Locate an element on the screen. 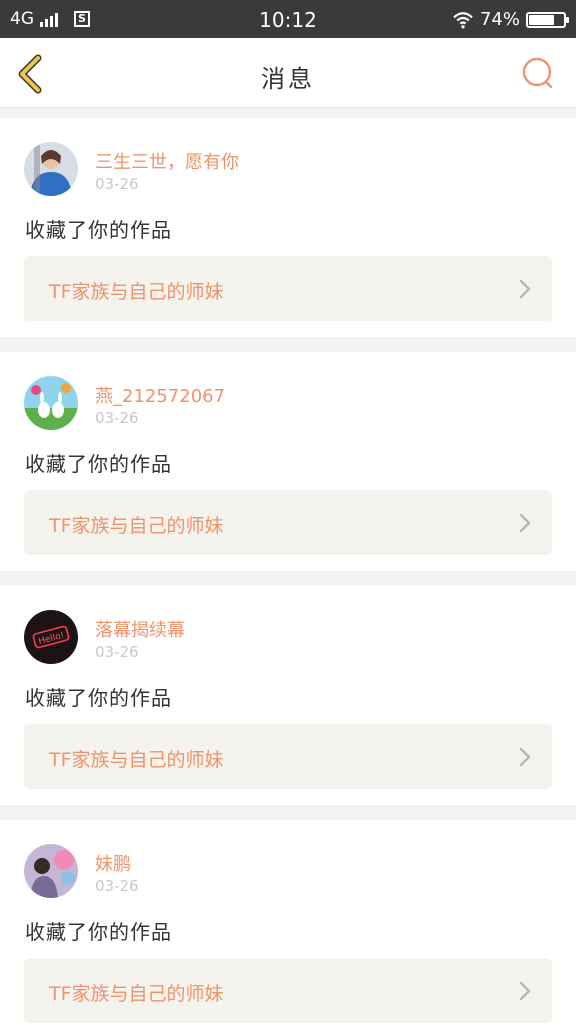 This screenshot has width=576, height=1024. wifi-icon is located at coordinates (463, 19).